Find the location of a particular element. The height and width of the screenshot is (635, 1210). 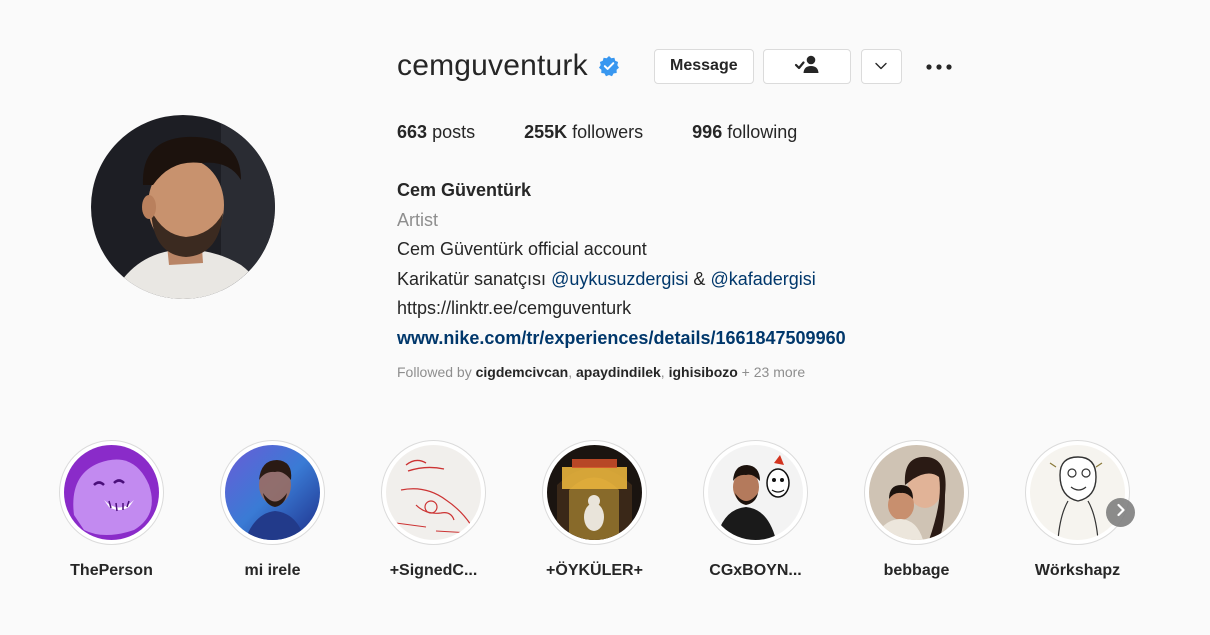

following-stat: 996 following is located at coordinates (744, 132).